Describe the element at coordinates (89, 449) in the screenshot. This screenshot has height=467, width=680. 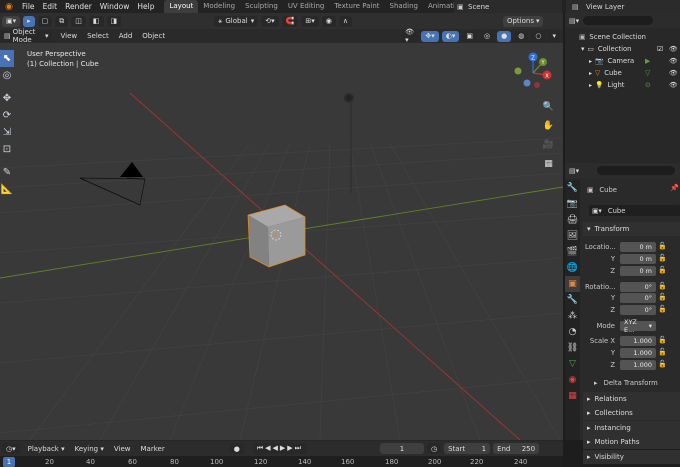
I see `menu-keying: Keying ▾` at that location.